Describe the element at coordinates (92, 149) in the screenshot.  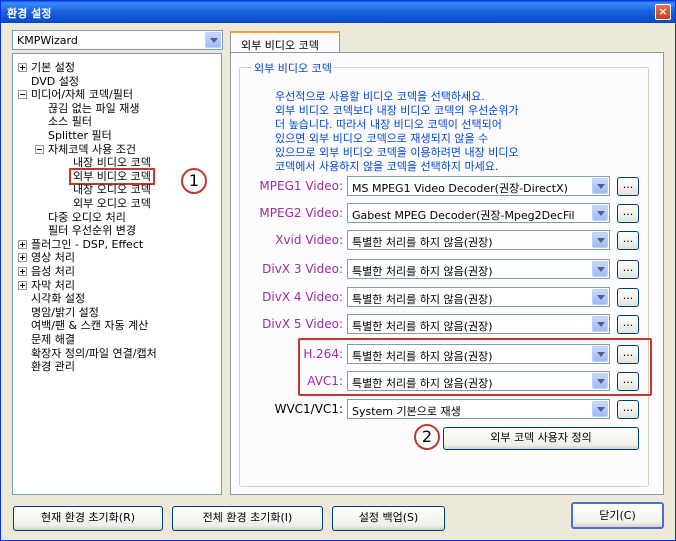
I see `tree-item: 자체코덱 사용 조건` at that location.